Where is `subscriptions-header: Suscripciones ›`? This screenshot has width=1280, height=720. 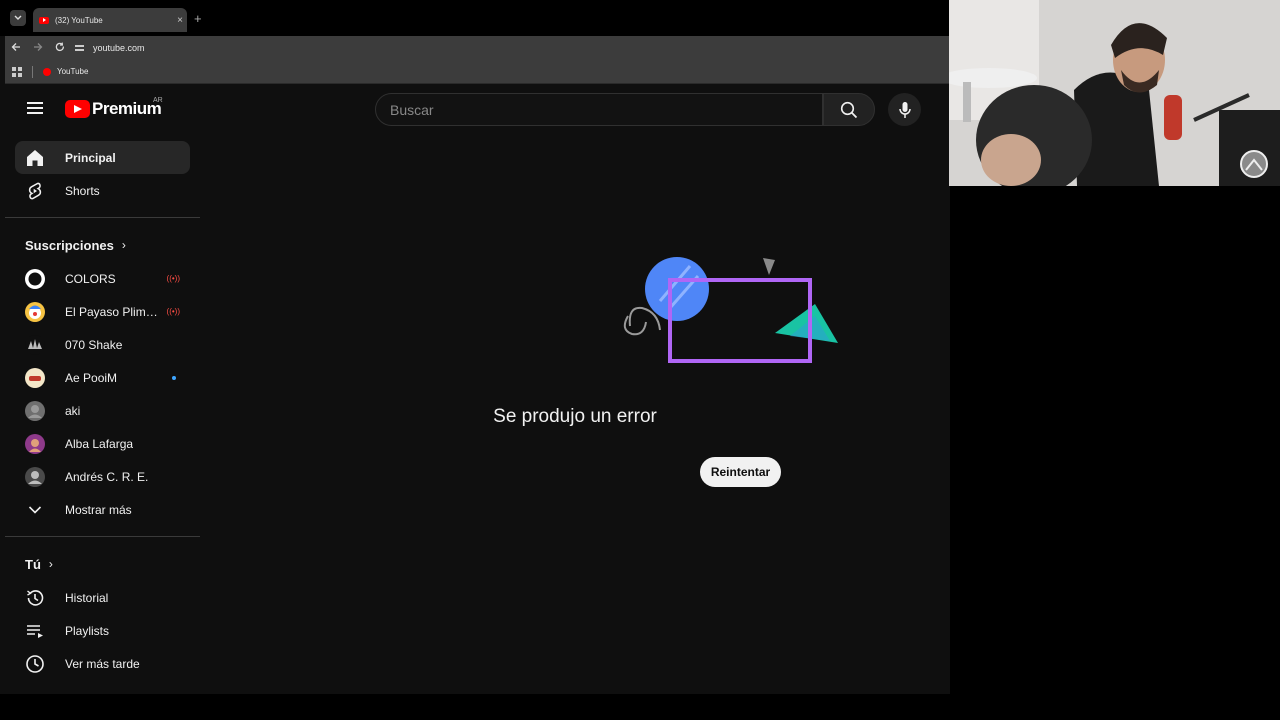
subscriptions-header: Suscripciones › is located at coordinates (102, 245).